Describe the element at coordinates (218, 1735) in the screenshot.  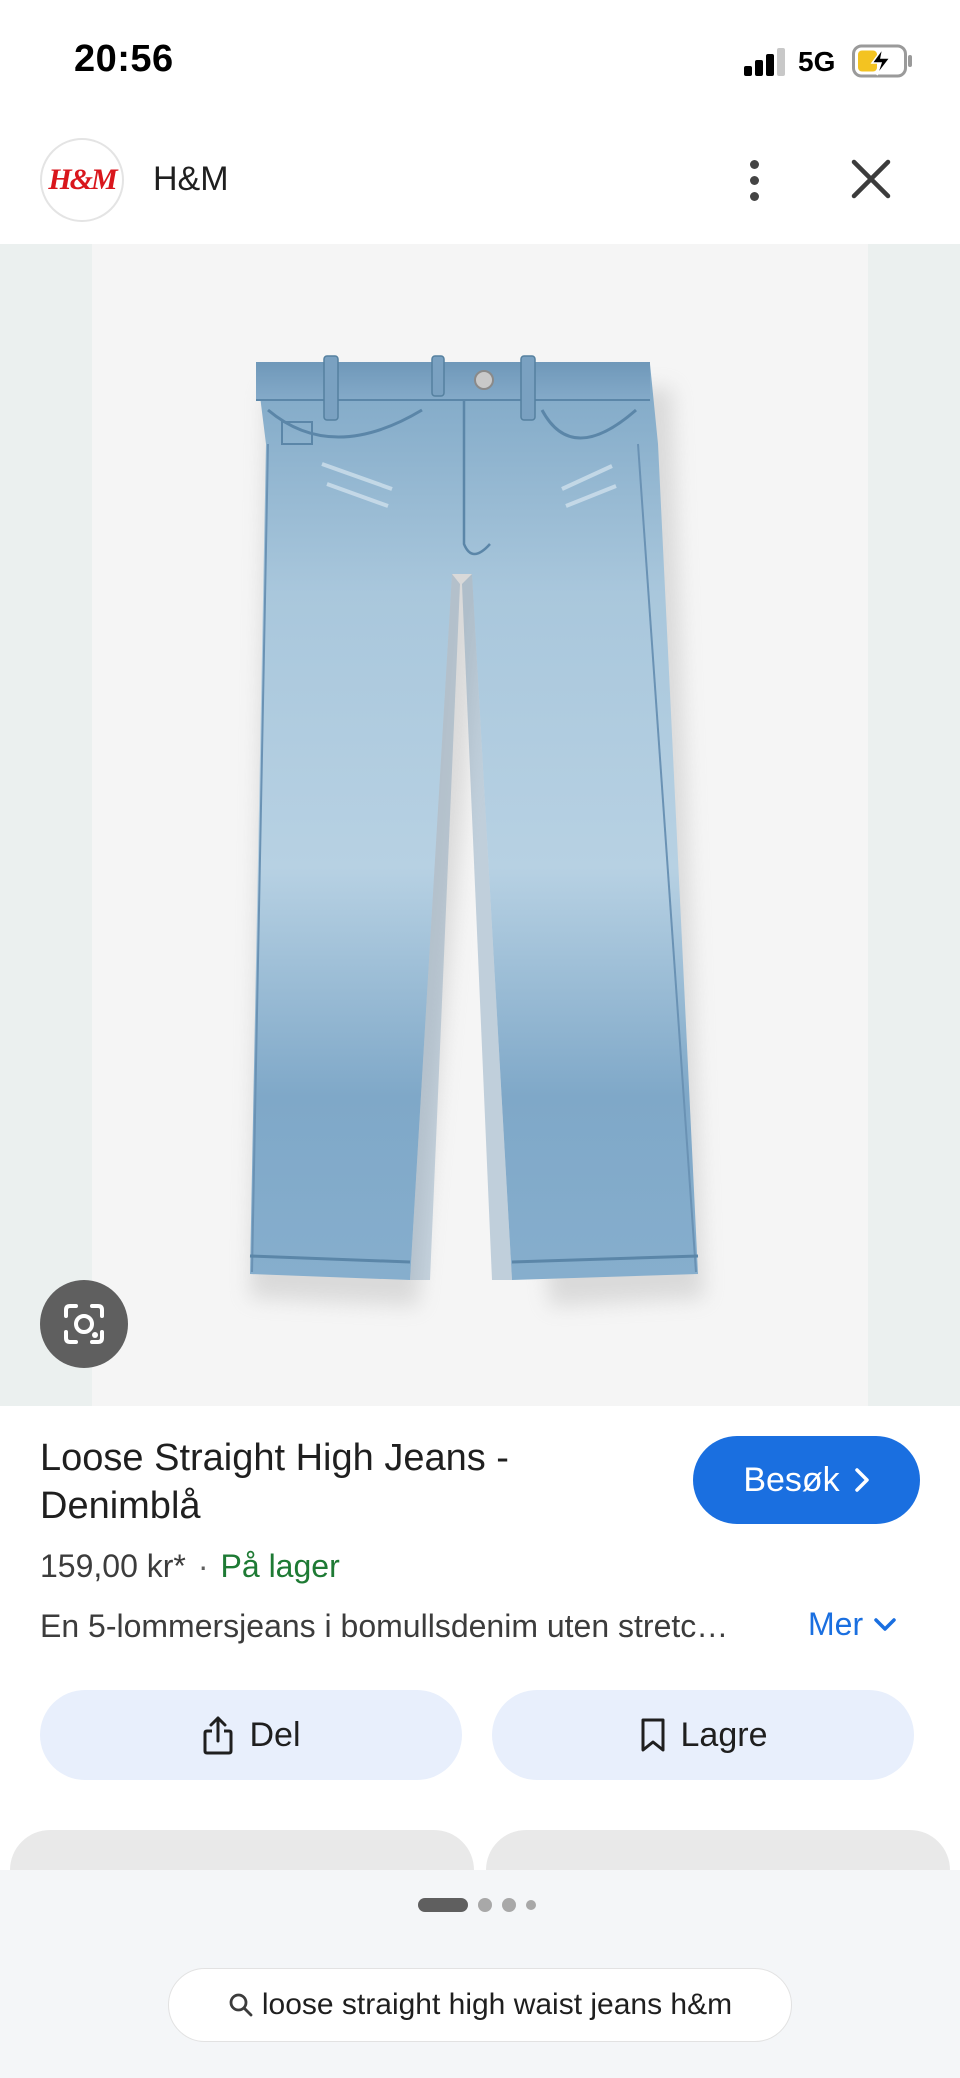
I see `share-icon` at that location.